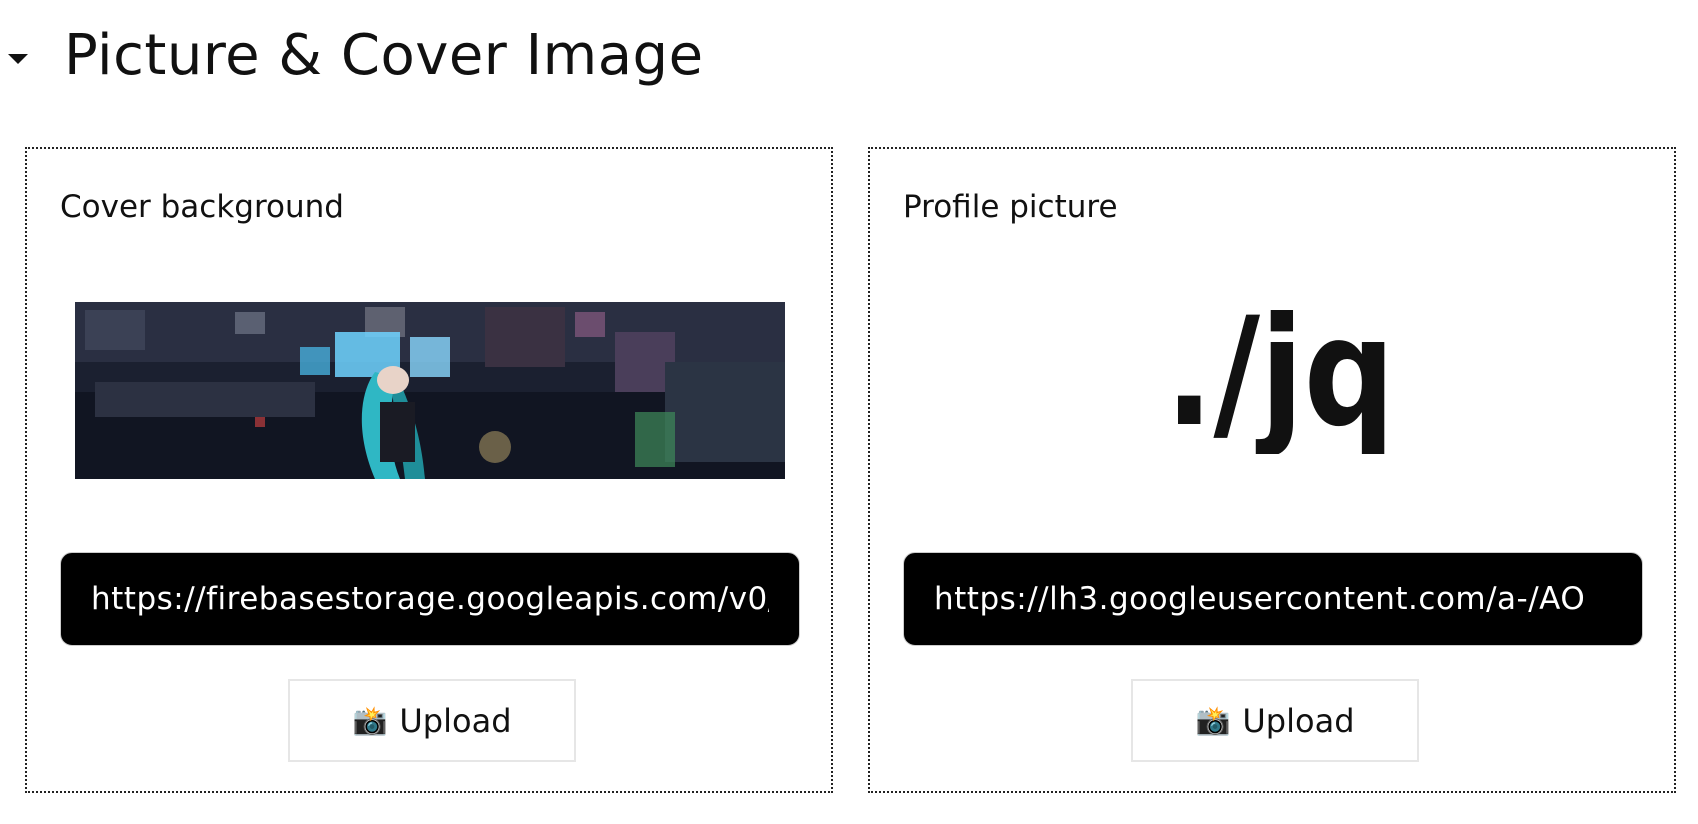 The image size is (1698, 824). I want to click on profile-picture-logo: ./jq, so click(1280, 379).